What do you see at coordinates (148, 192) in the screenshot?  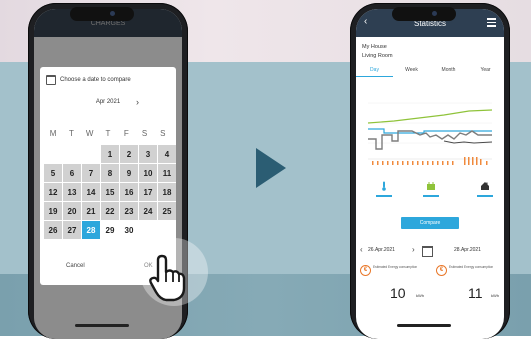 I see `calendar-day: 17` at bounding box center [148, 192].